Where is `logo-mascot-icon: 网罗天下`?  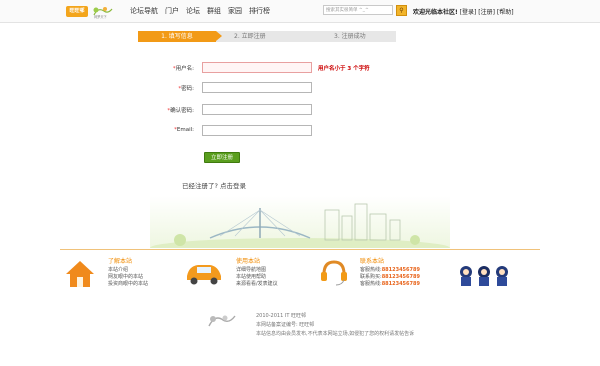 logo-mascot-icon: 网罗天下 is located at coordinates (103, 13).